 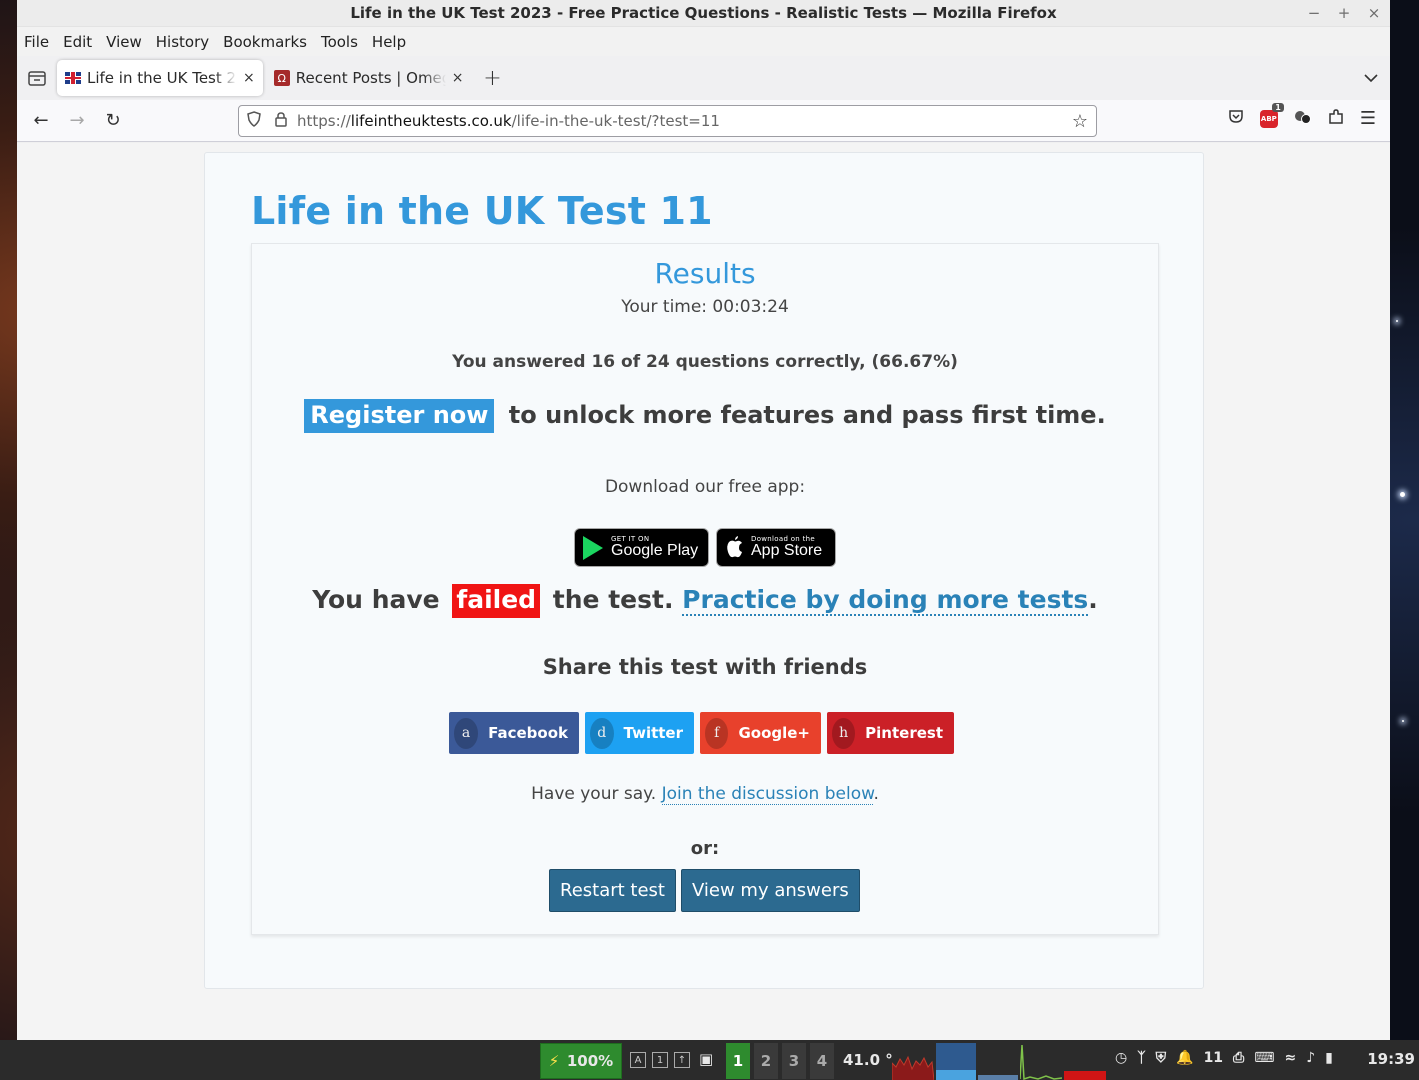 What do you see at coordinates (734, 546) in the screenshot?
I see `apple-icon` at bounding box center [734, 546].